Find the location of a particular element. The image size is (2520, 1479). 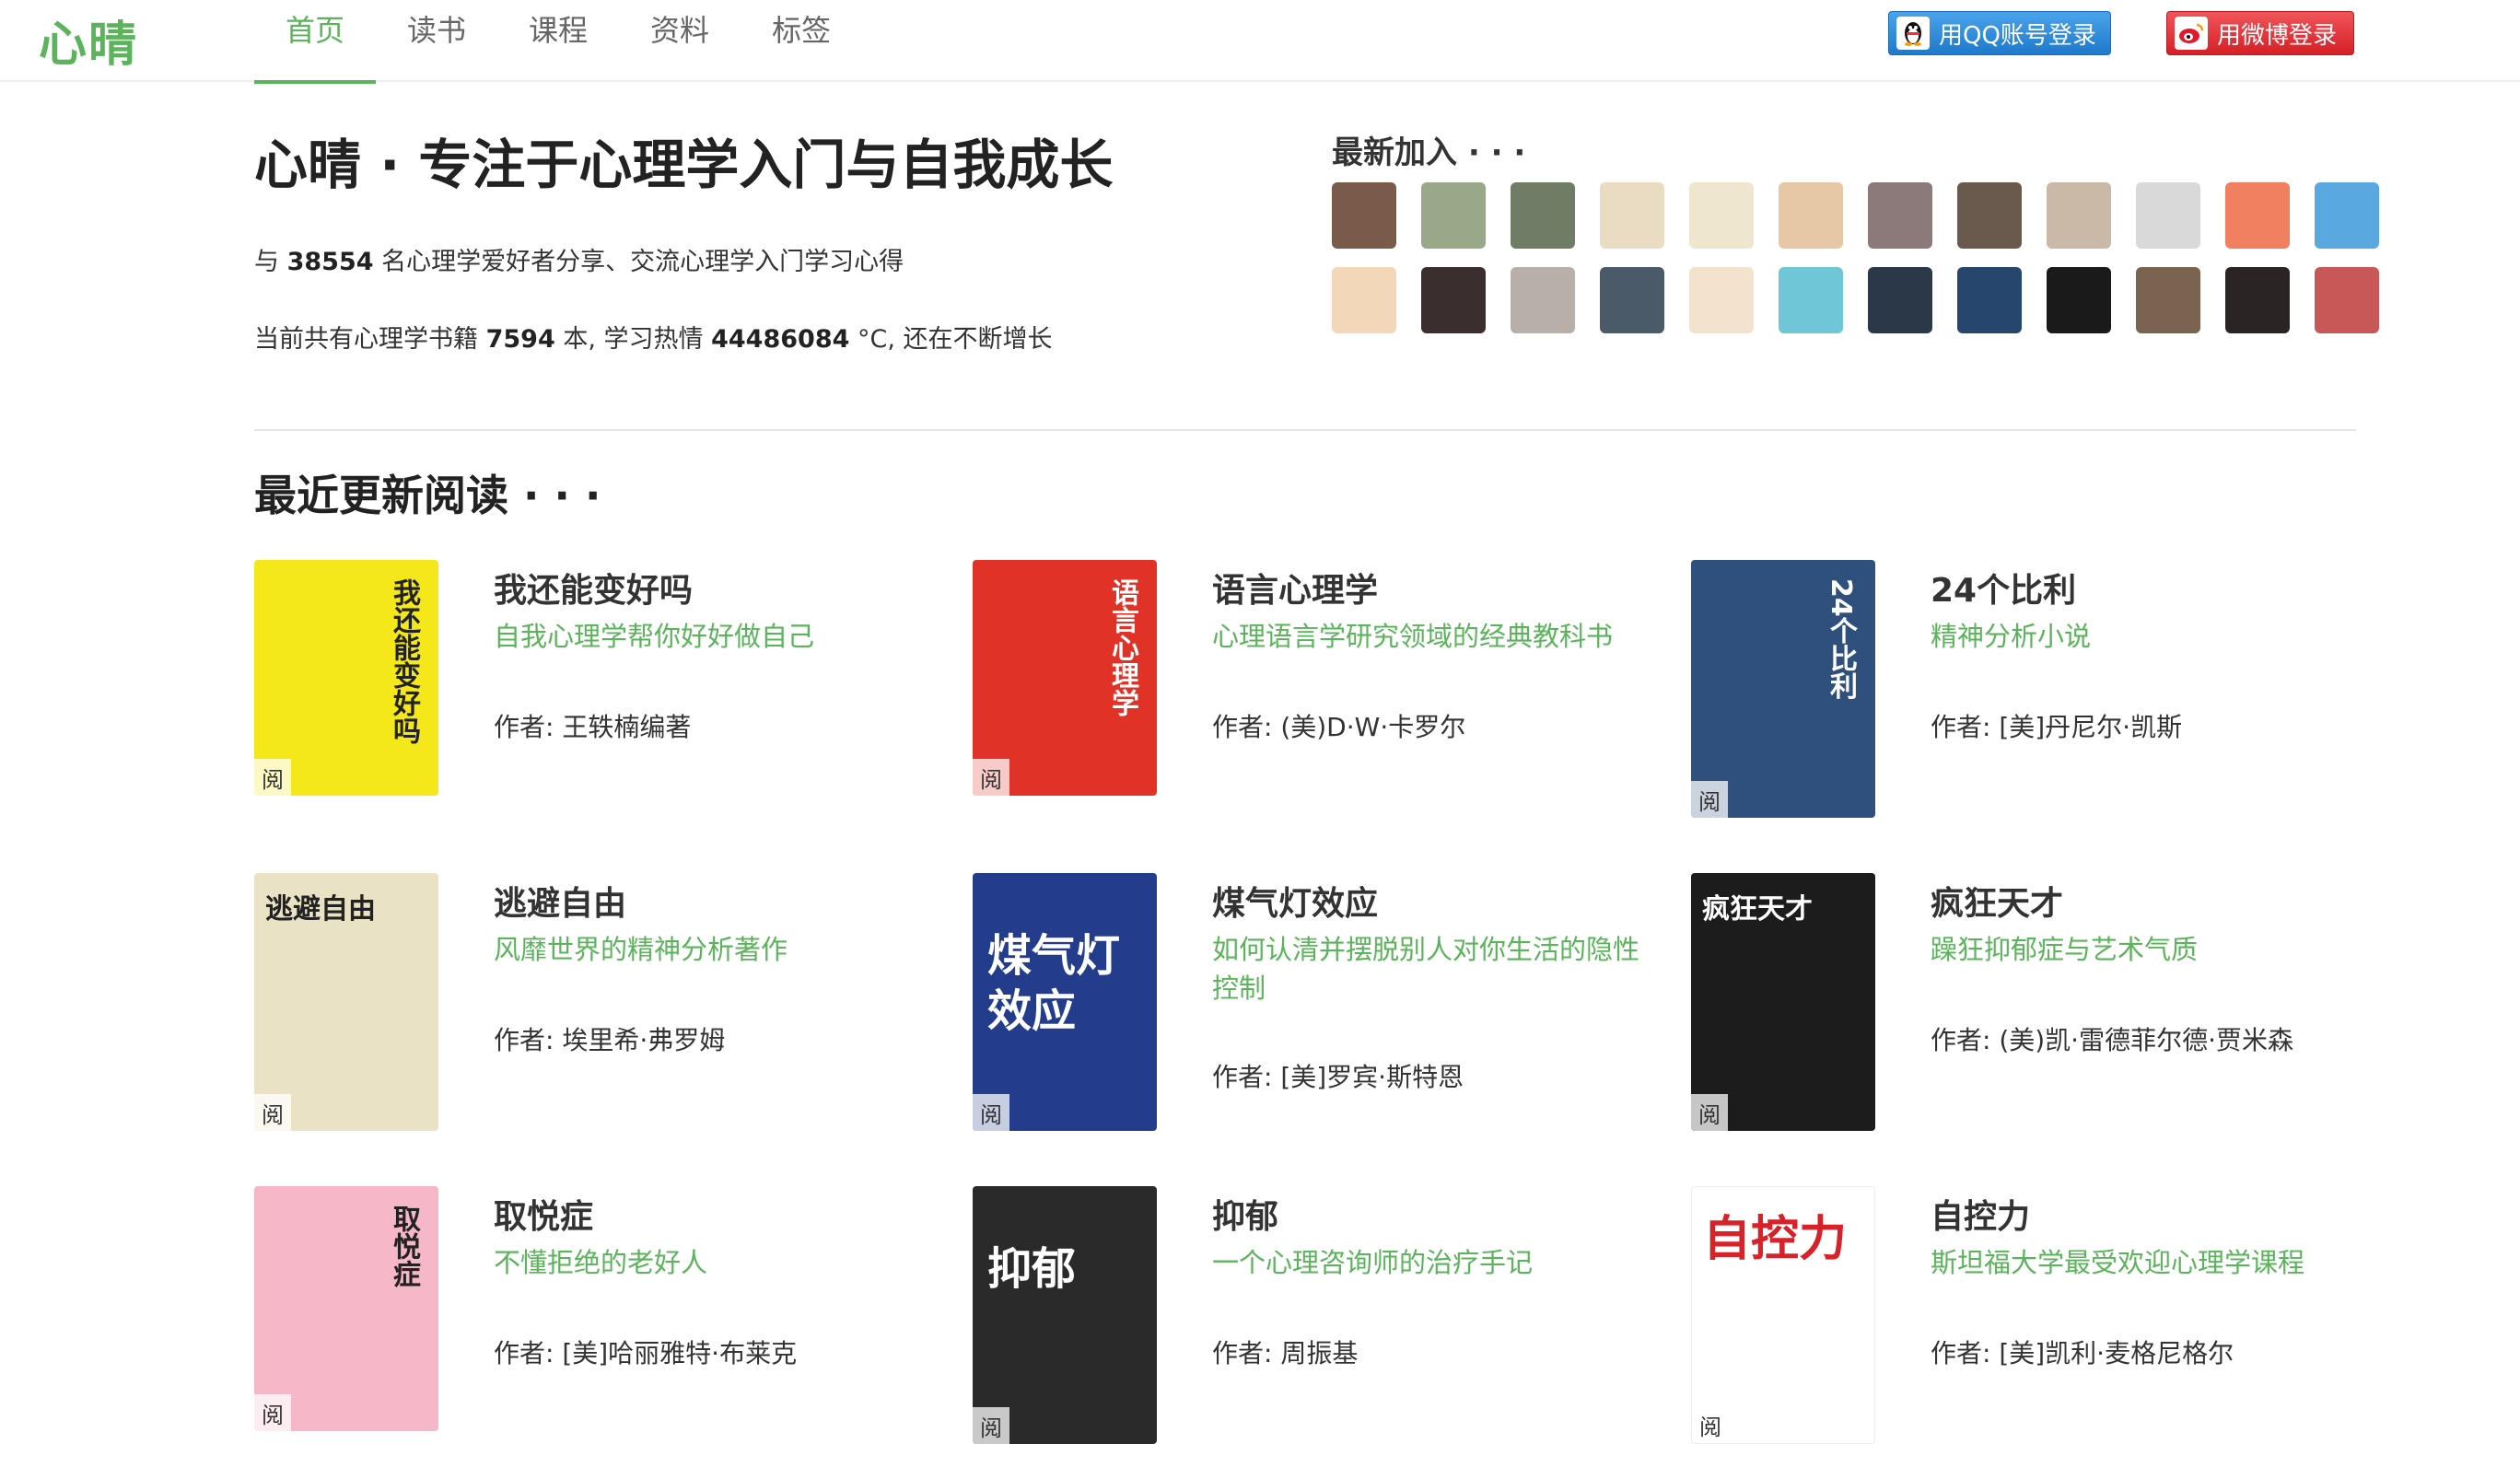

book-title: 疯狂天才 is located at coordinates (1997, 901).